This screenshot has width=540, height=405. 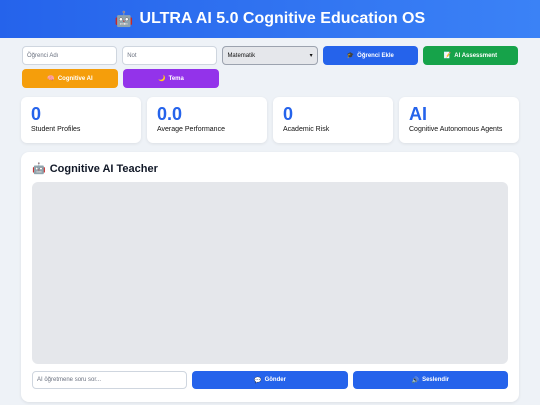 What do you see at coordinates (170, 55) in the screenshot?
I see `grade-input: Not` at bounding box center [170, 55].